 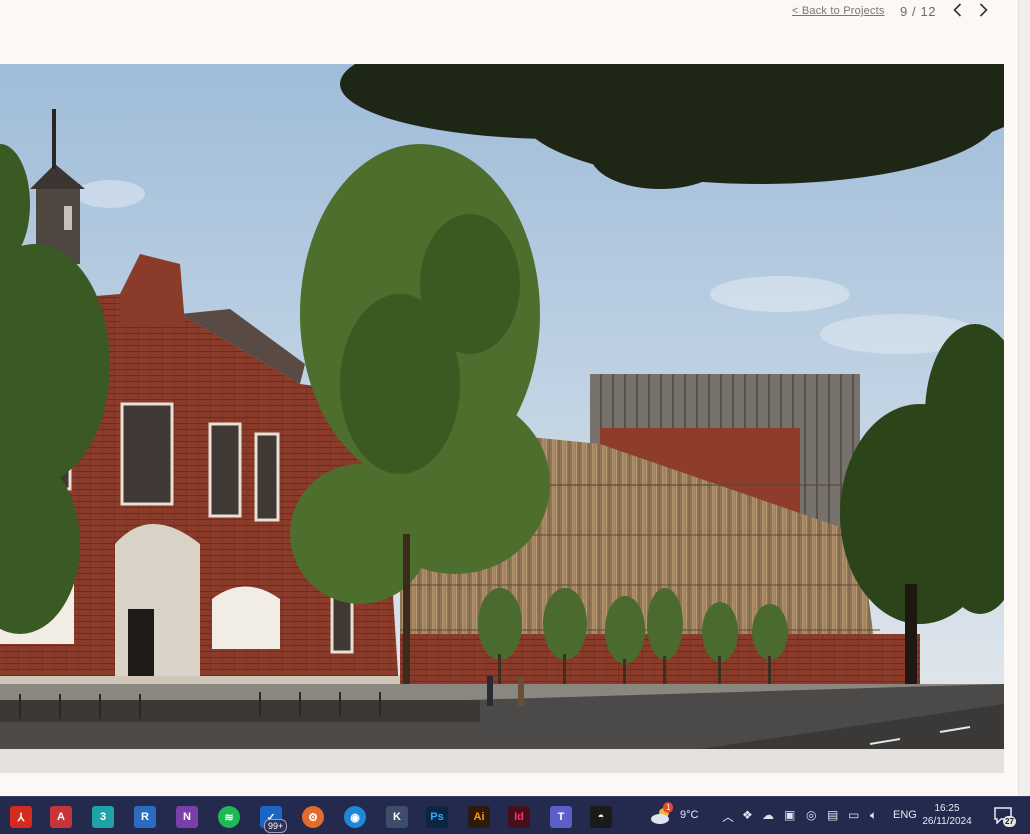 I want to click on clock-time: 16:25, so click(x=947, y=808).